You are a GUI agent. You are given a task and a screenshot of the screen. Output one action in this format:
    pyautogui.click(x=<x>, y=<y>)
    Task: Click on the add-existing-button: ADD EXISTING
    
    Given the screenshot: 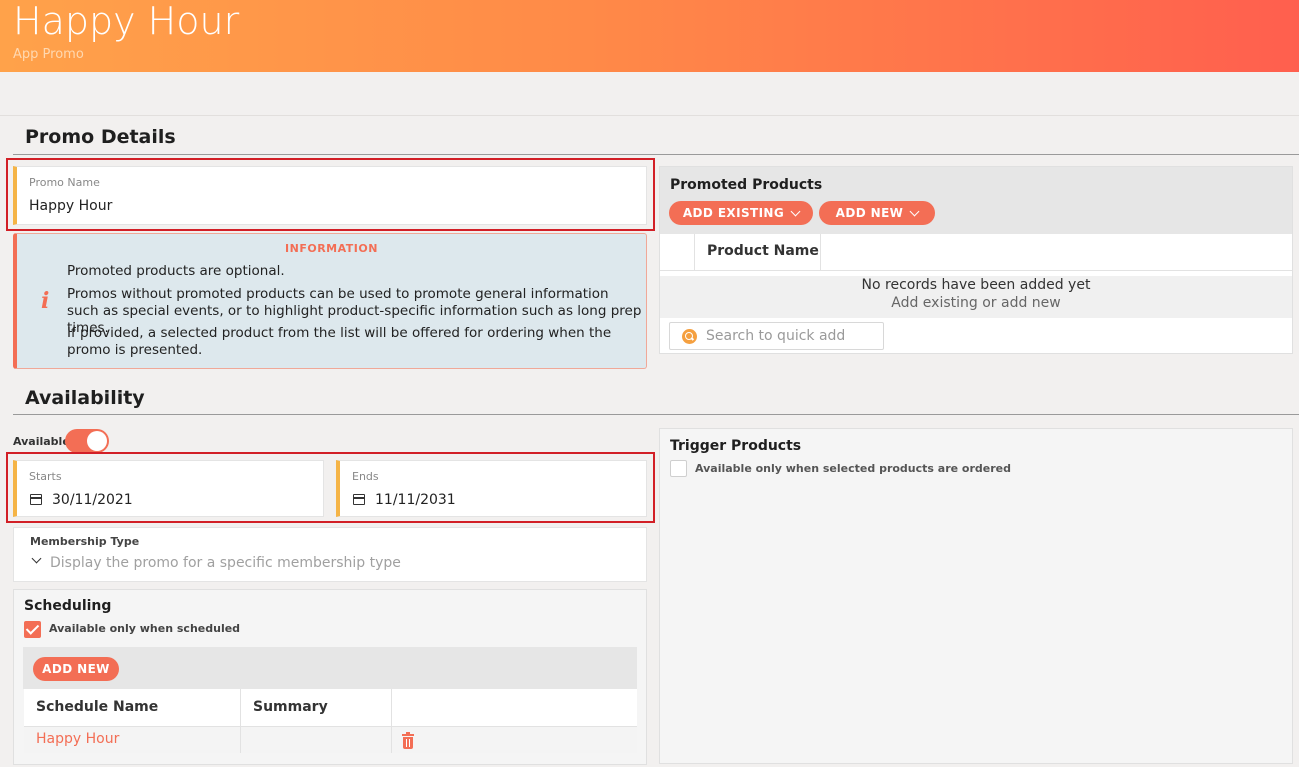 What is the action you would take?
    pyautogui.click(x=741, y=213)
    